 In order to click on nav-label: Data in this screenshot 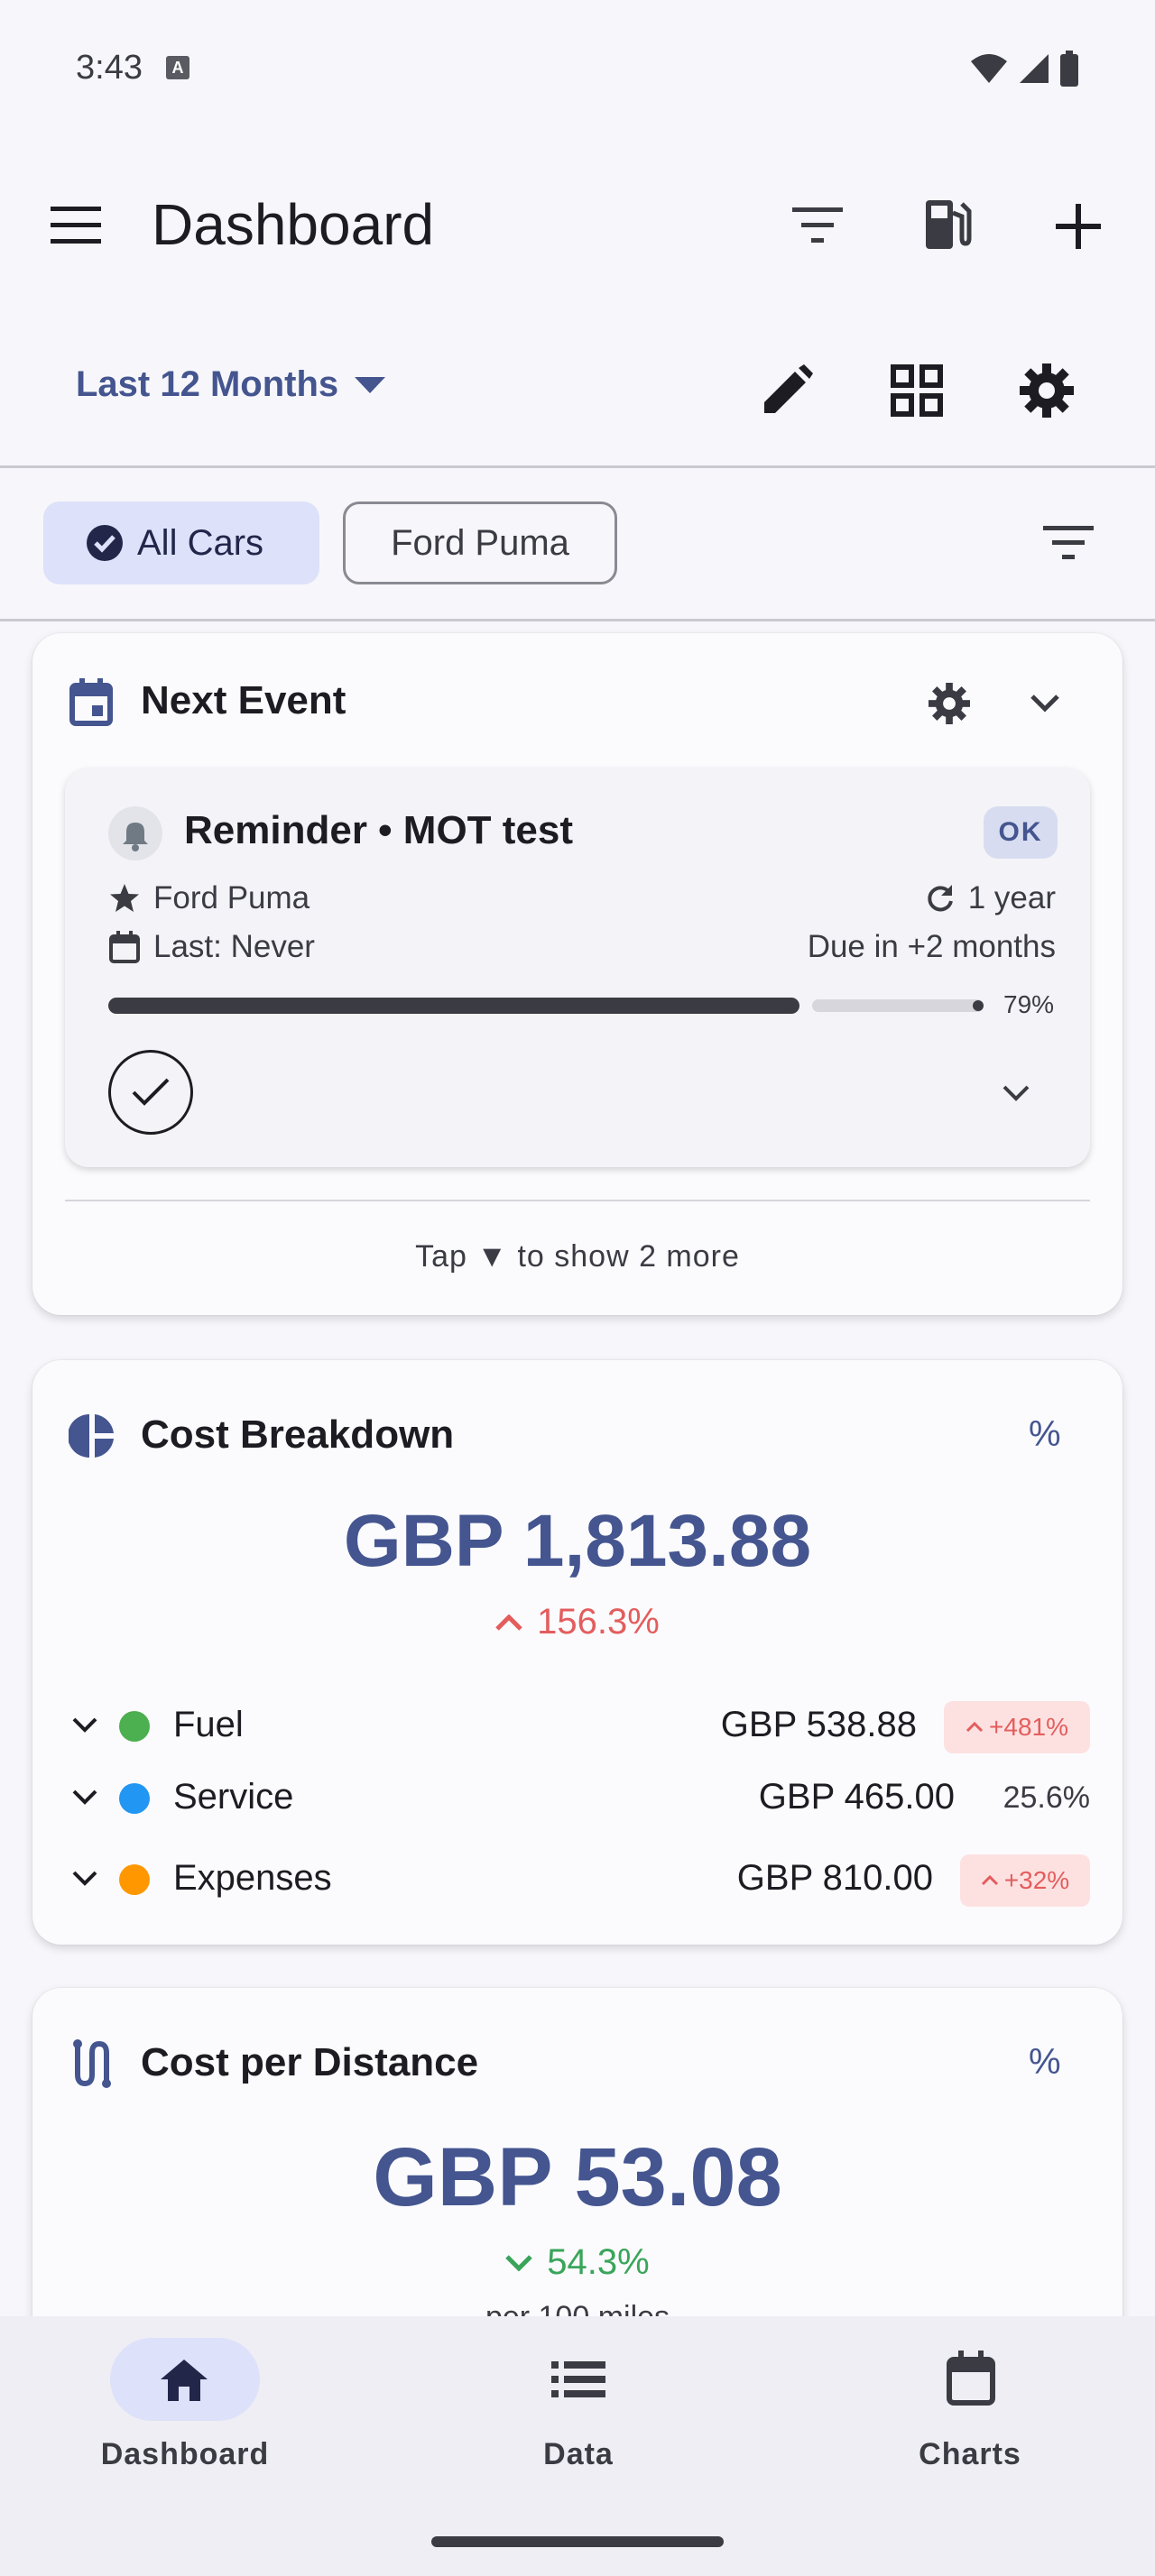, I will do `click(578, 2454)`.